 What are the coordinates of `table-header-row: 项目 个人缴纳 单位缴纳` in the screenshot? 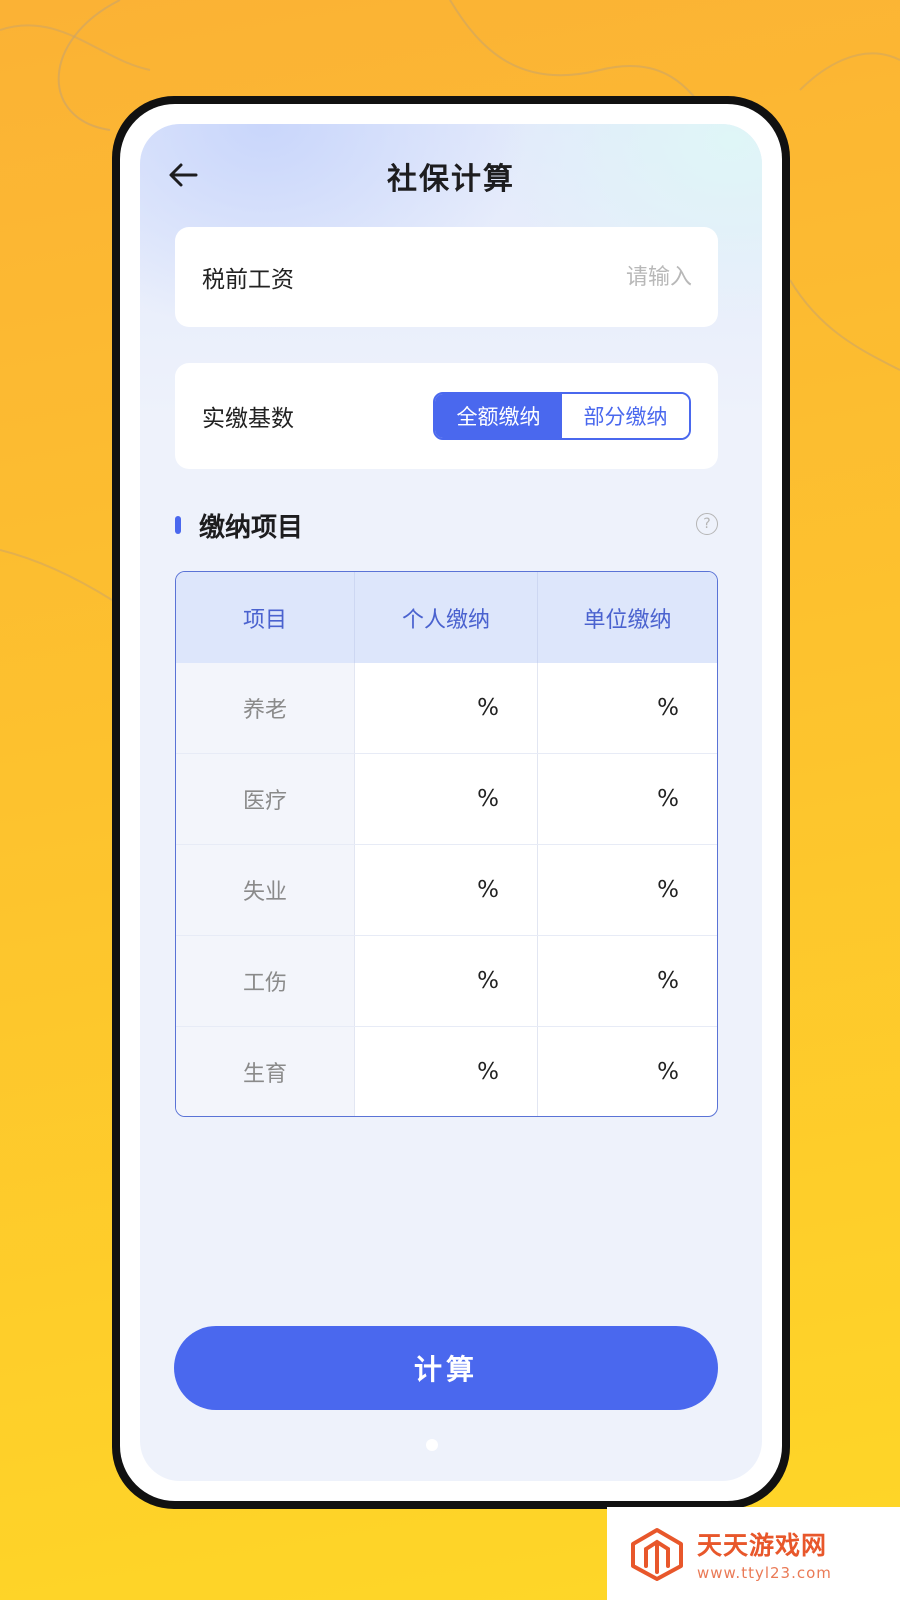 It's located at (446, 617).